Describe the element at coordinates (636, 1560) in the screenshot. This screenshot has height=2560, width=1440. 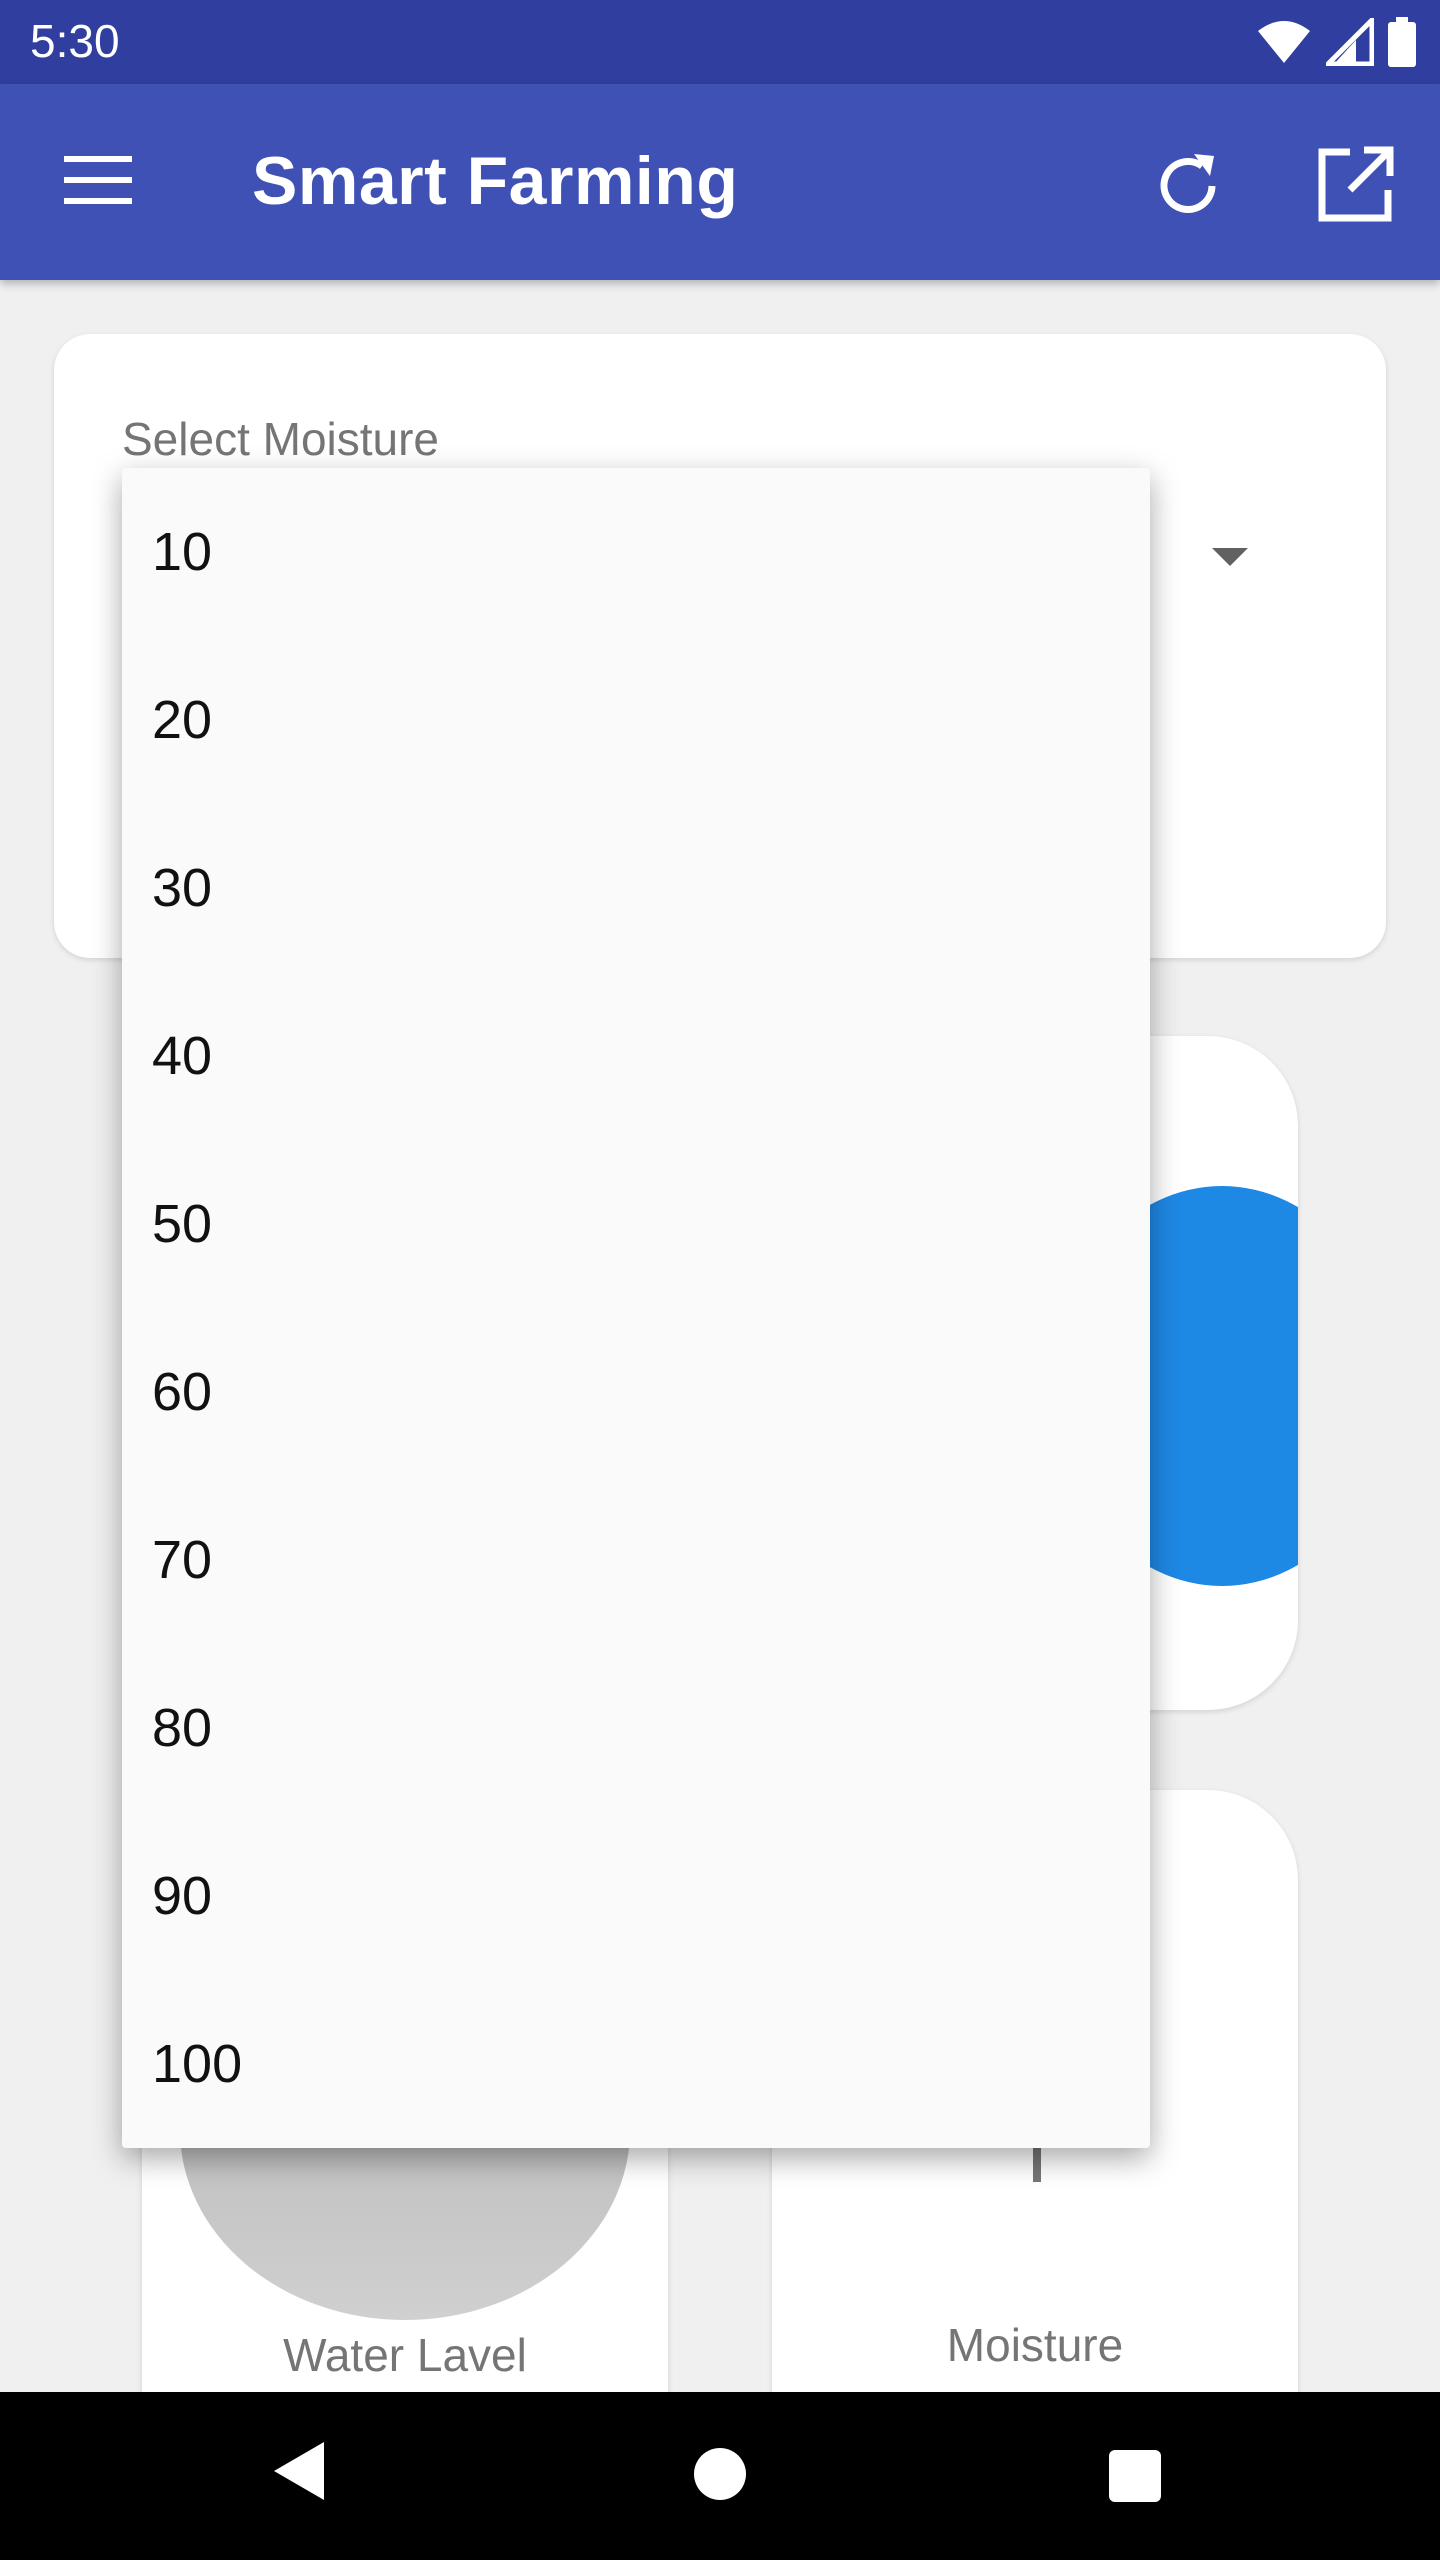
I see `dropdown-option-70: 70` at that location.